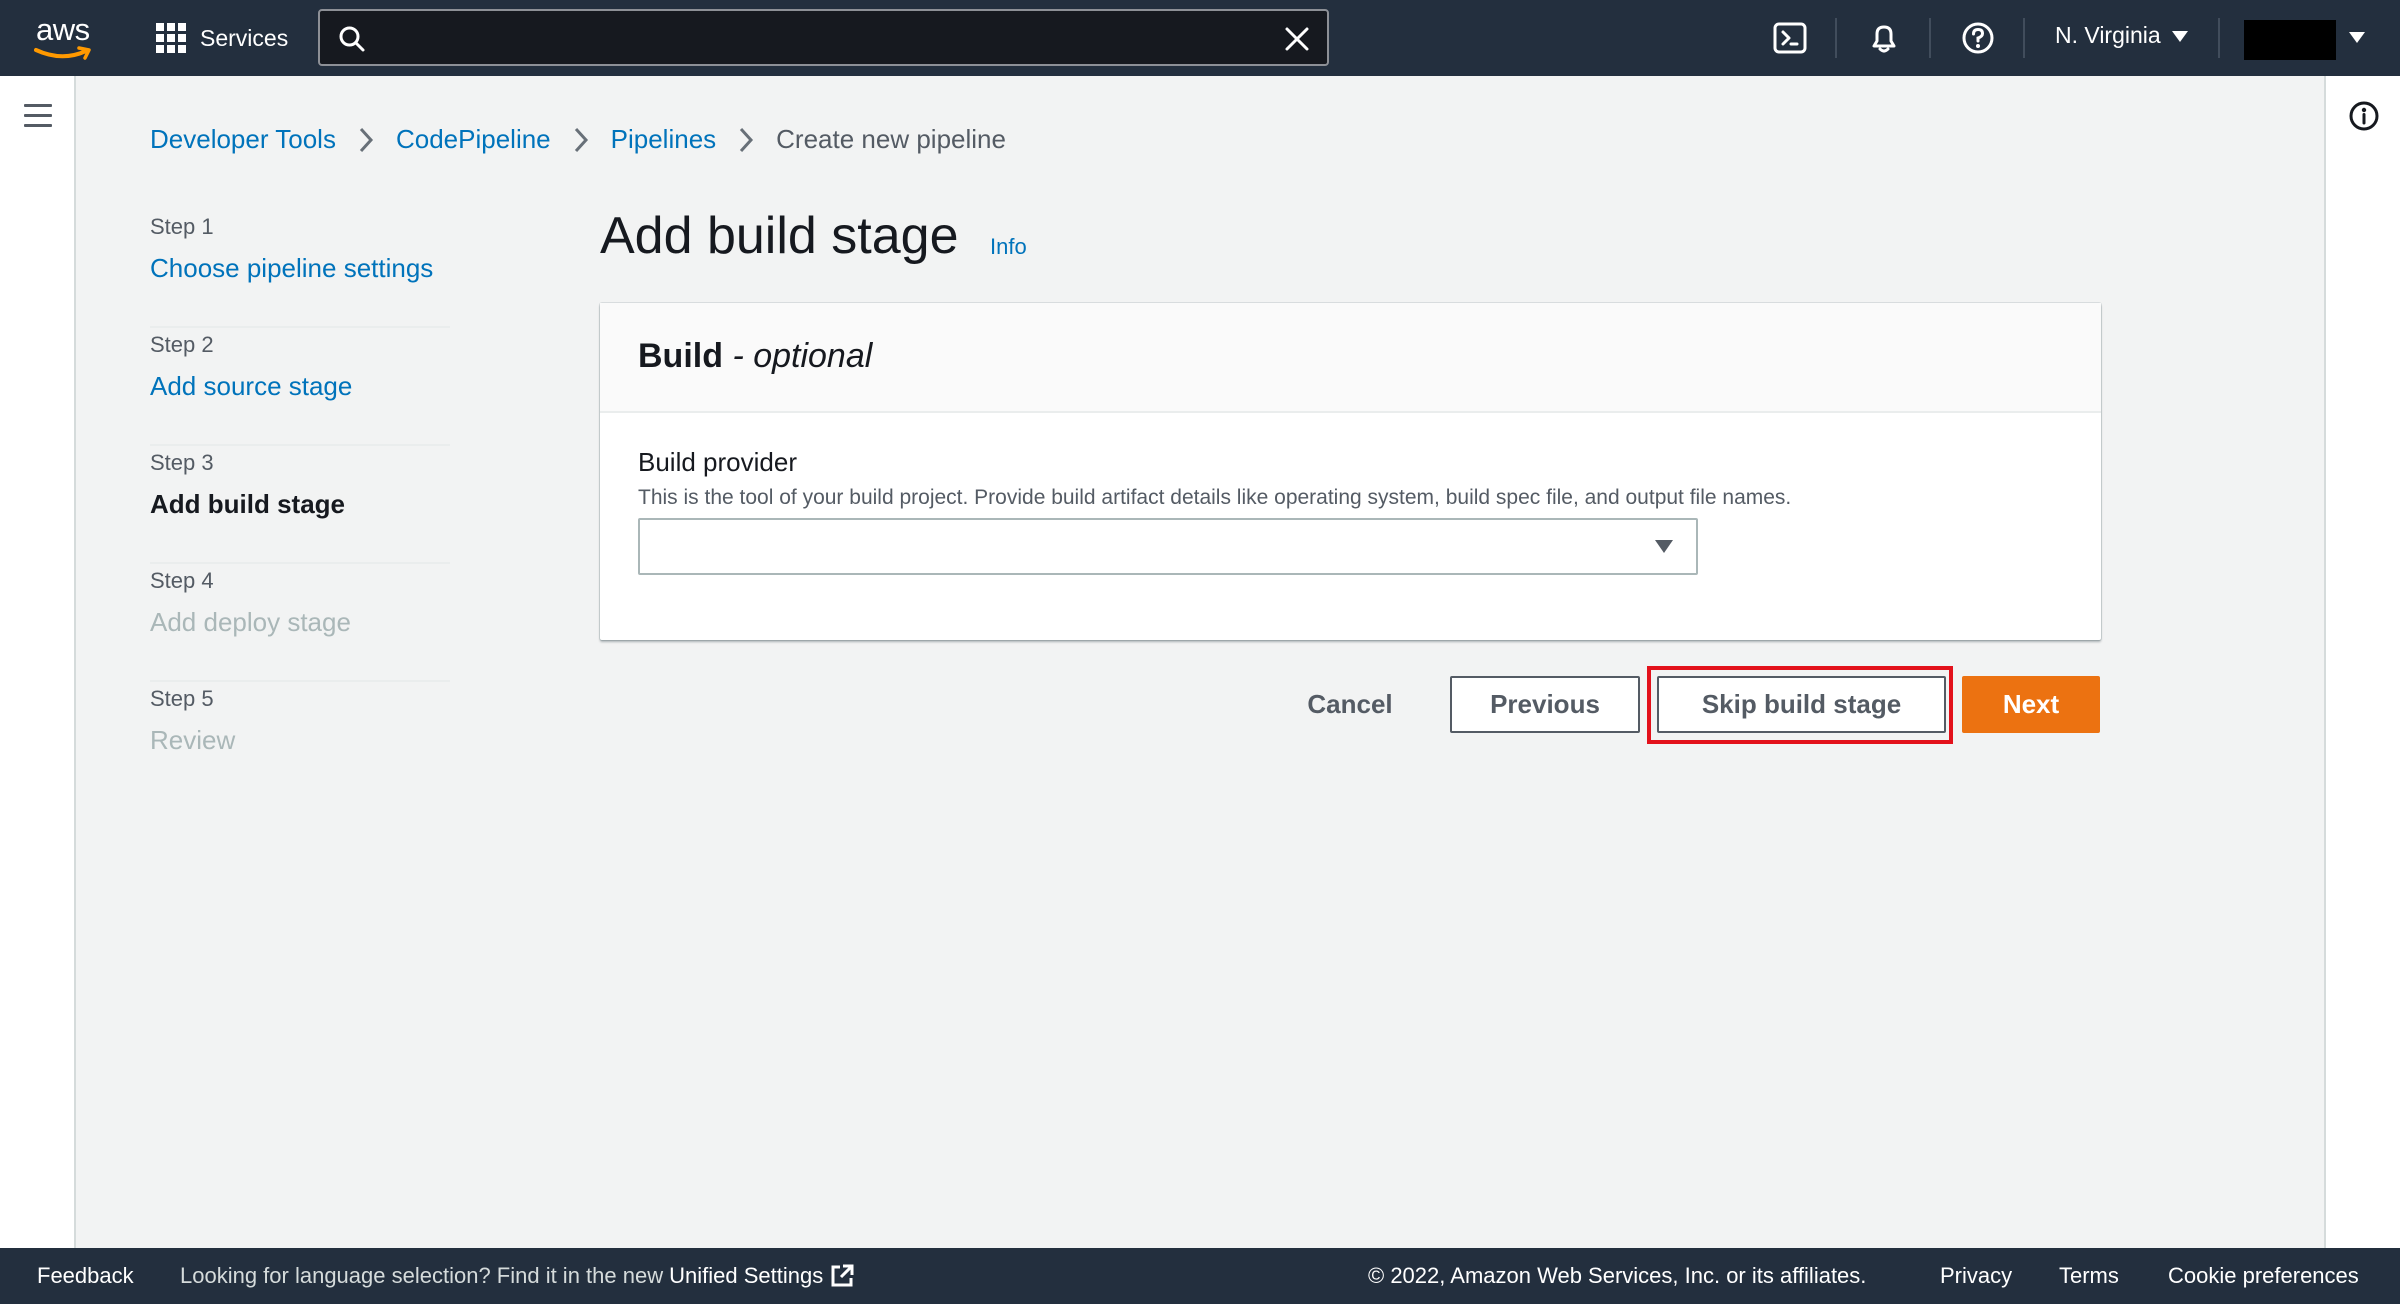  I want to click on bell-icon, so click(1884, 38).